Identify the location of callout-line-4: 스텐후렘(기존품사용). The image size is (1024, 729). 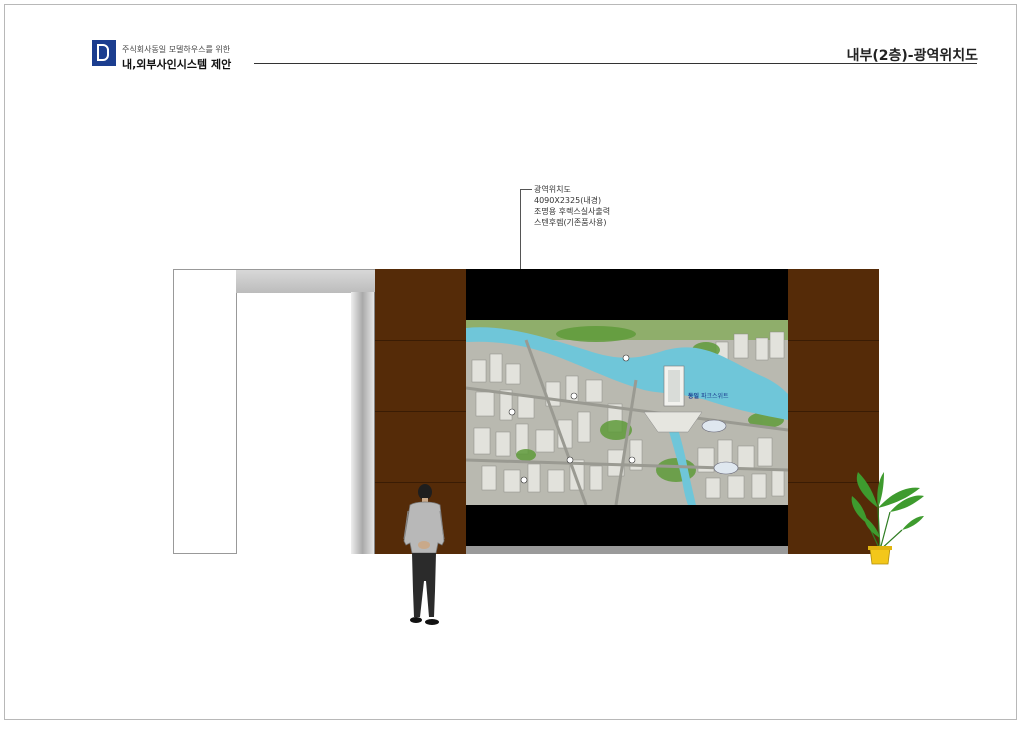
(570, 222).